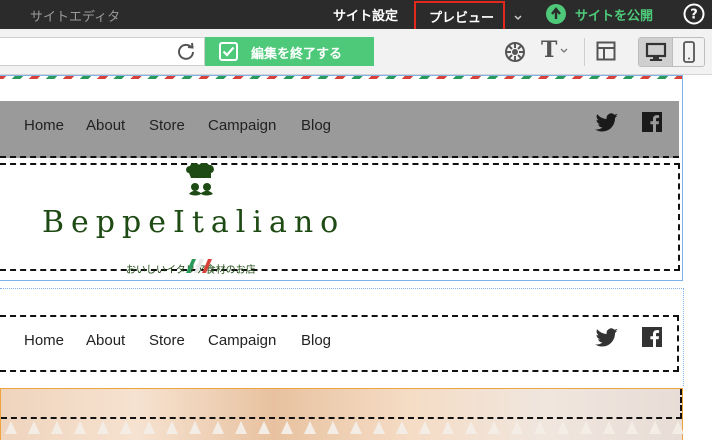 This screenshot has width=712, height=440. Describe the element at coordinates (614, 16) in the screenshot. I see `publish-label: サイトを公開` at that location.